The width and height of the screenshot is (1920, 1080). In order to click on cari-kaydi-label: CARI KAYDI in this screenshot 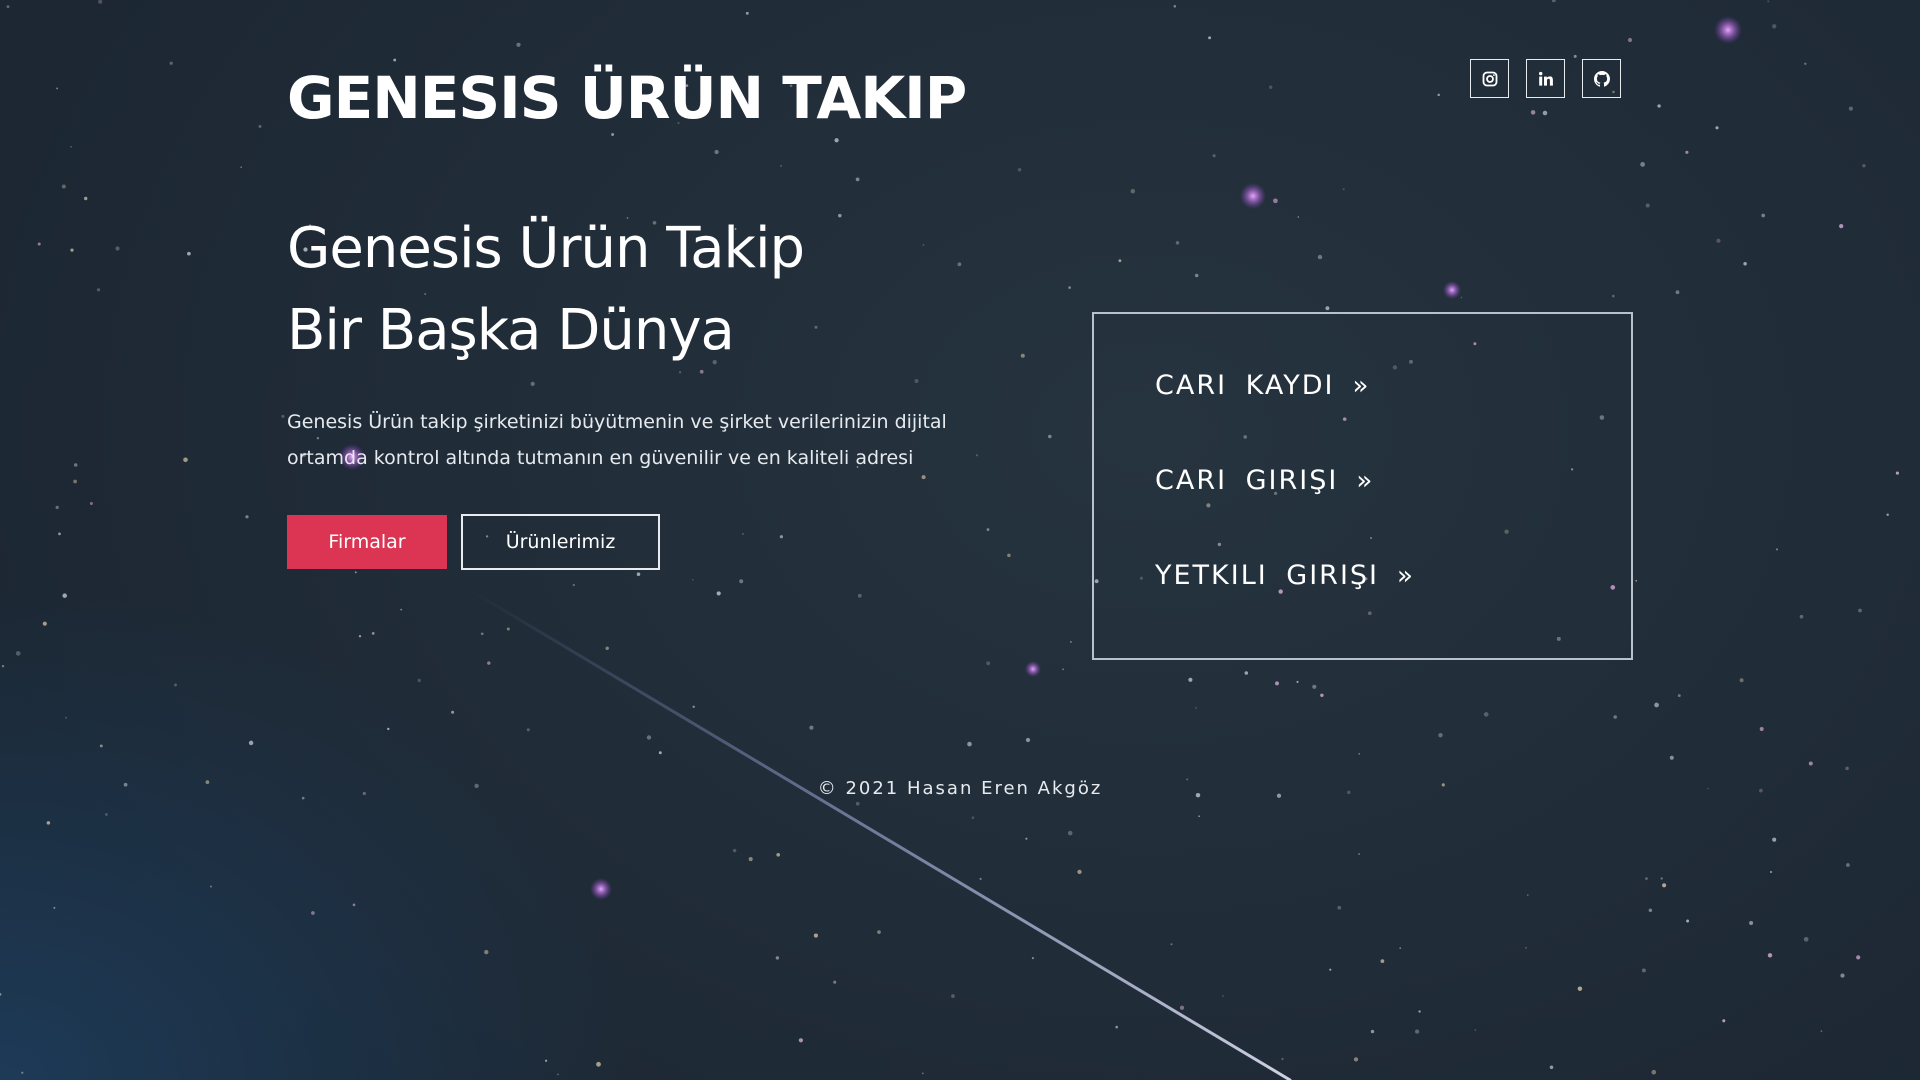, I will do `click(1245, 385)`.